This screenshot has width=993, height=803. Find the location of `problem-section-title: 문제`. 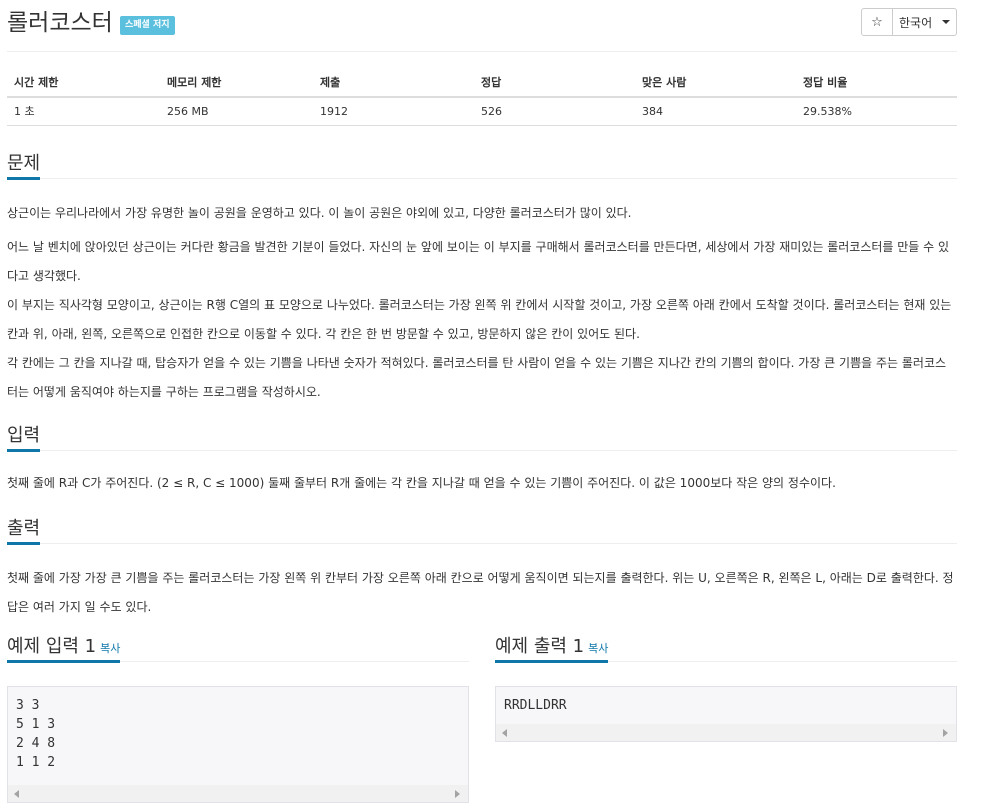

problem-section-title: 문제 is located at coordinates (24, 166).